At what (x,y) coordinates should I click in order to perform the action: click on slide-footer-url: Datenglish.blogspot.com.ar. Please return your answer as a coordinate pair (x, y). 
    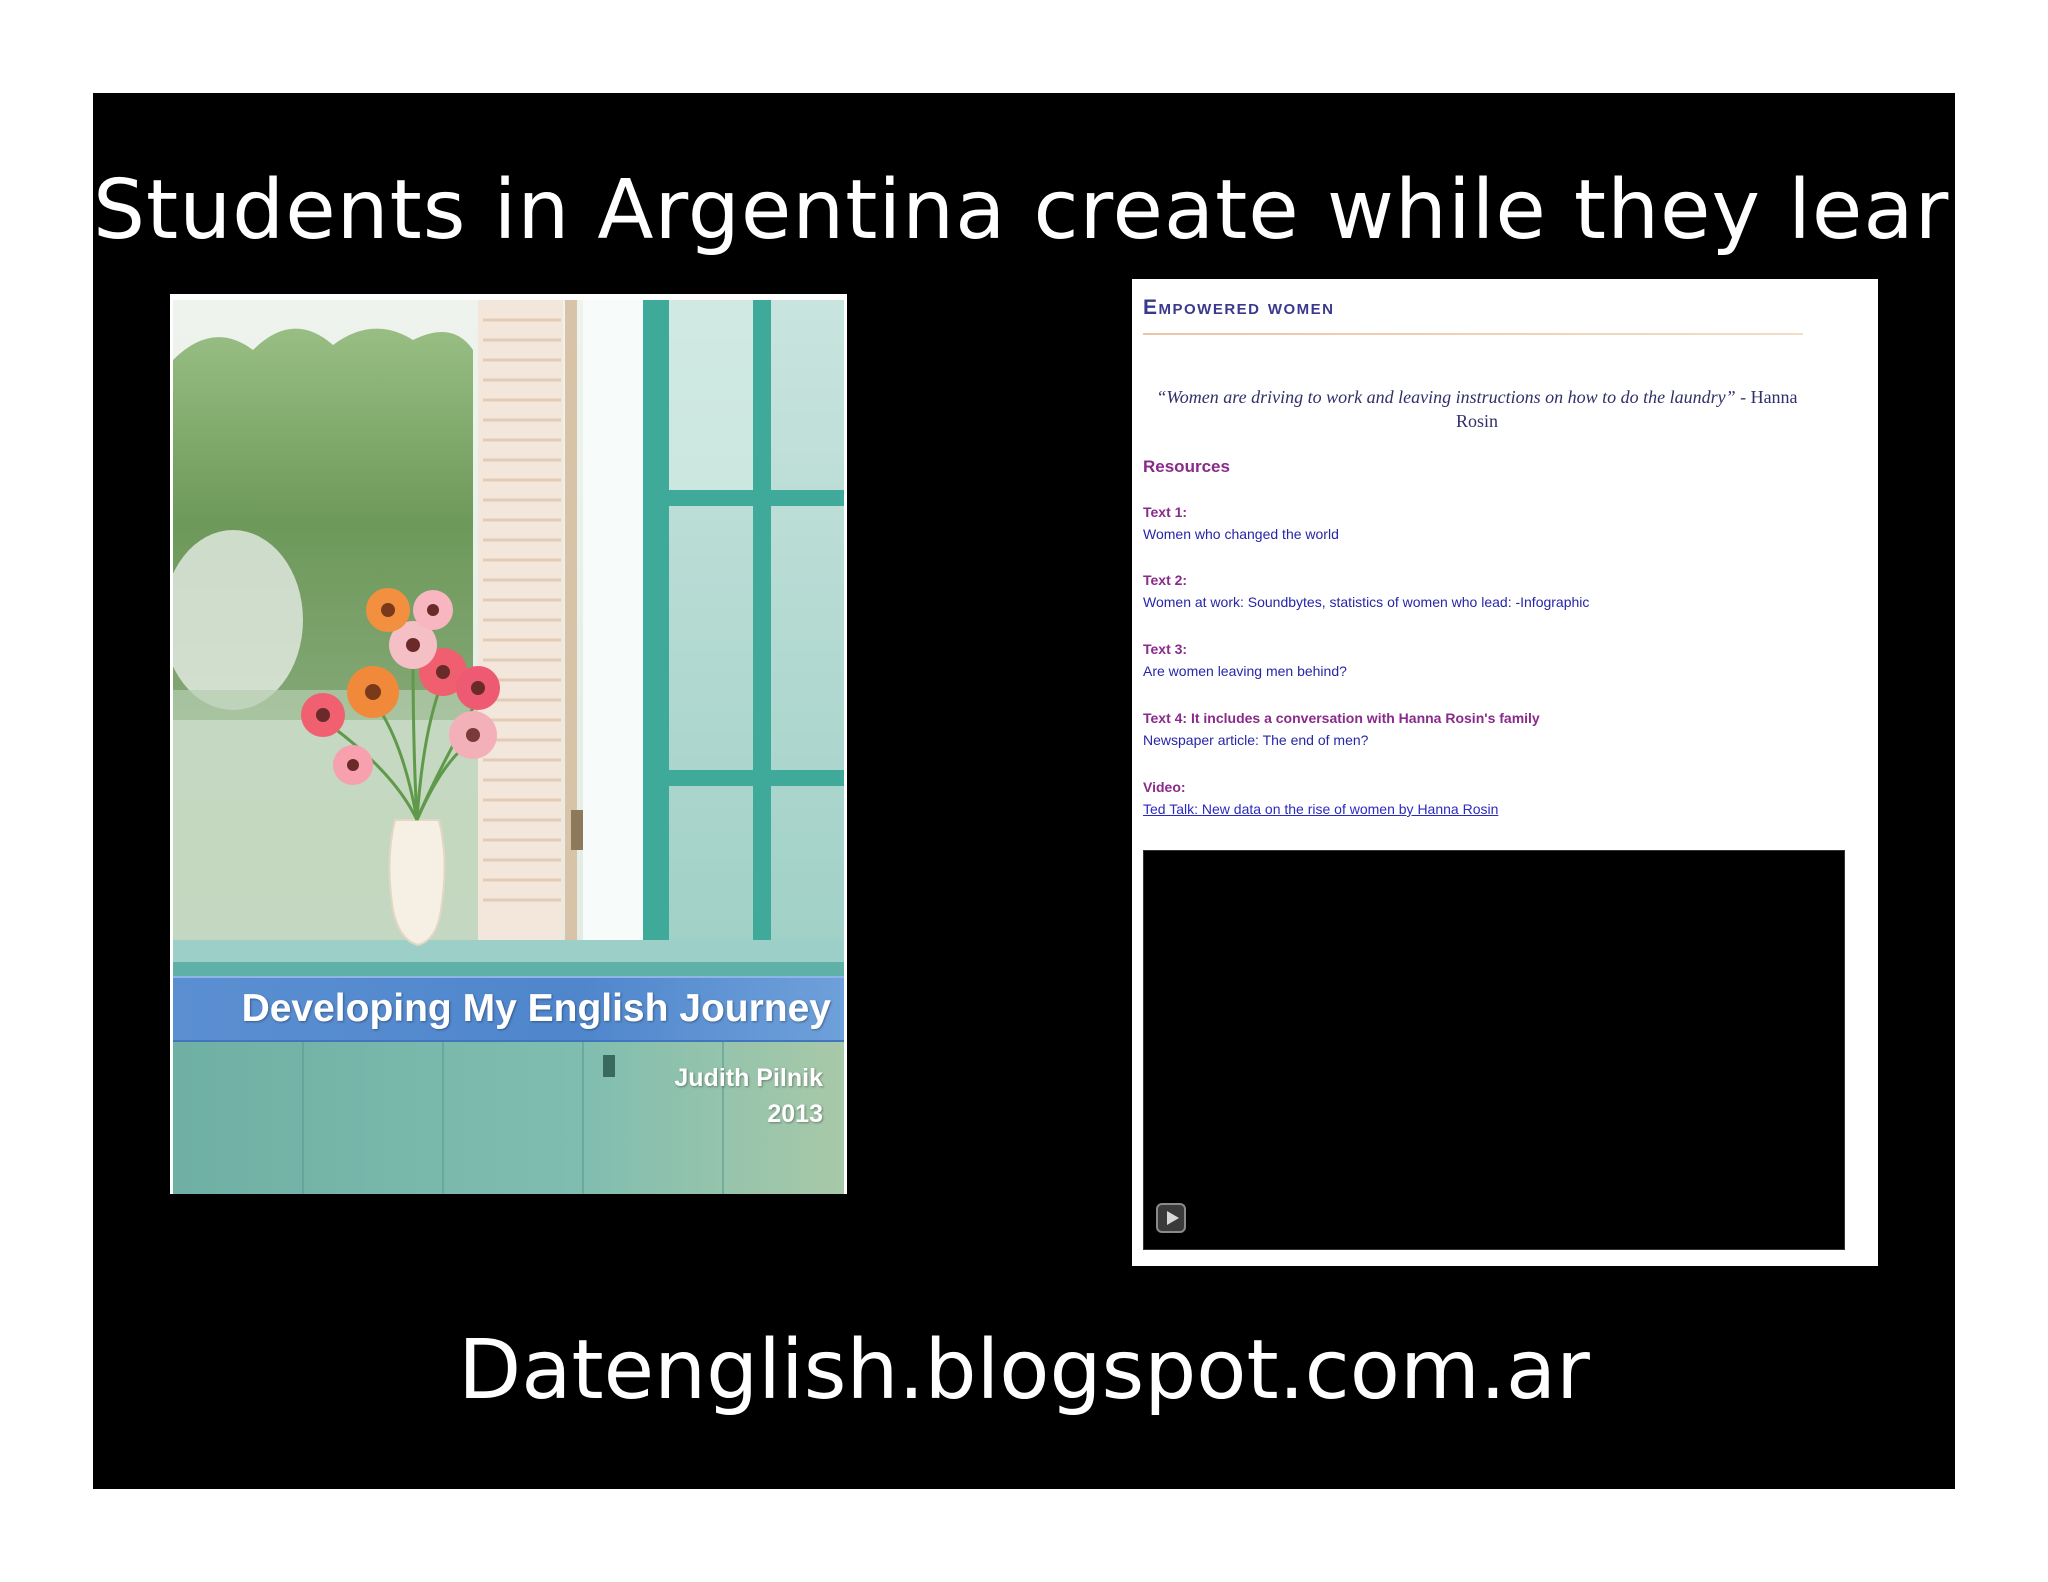
    Looking at the image, I should click on (1024, 1370).